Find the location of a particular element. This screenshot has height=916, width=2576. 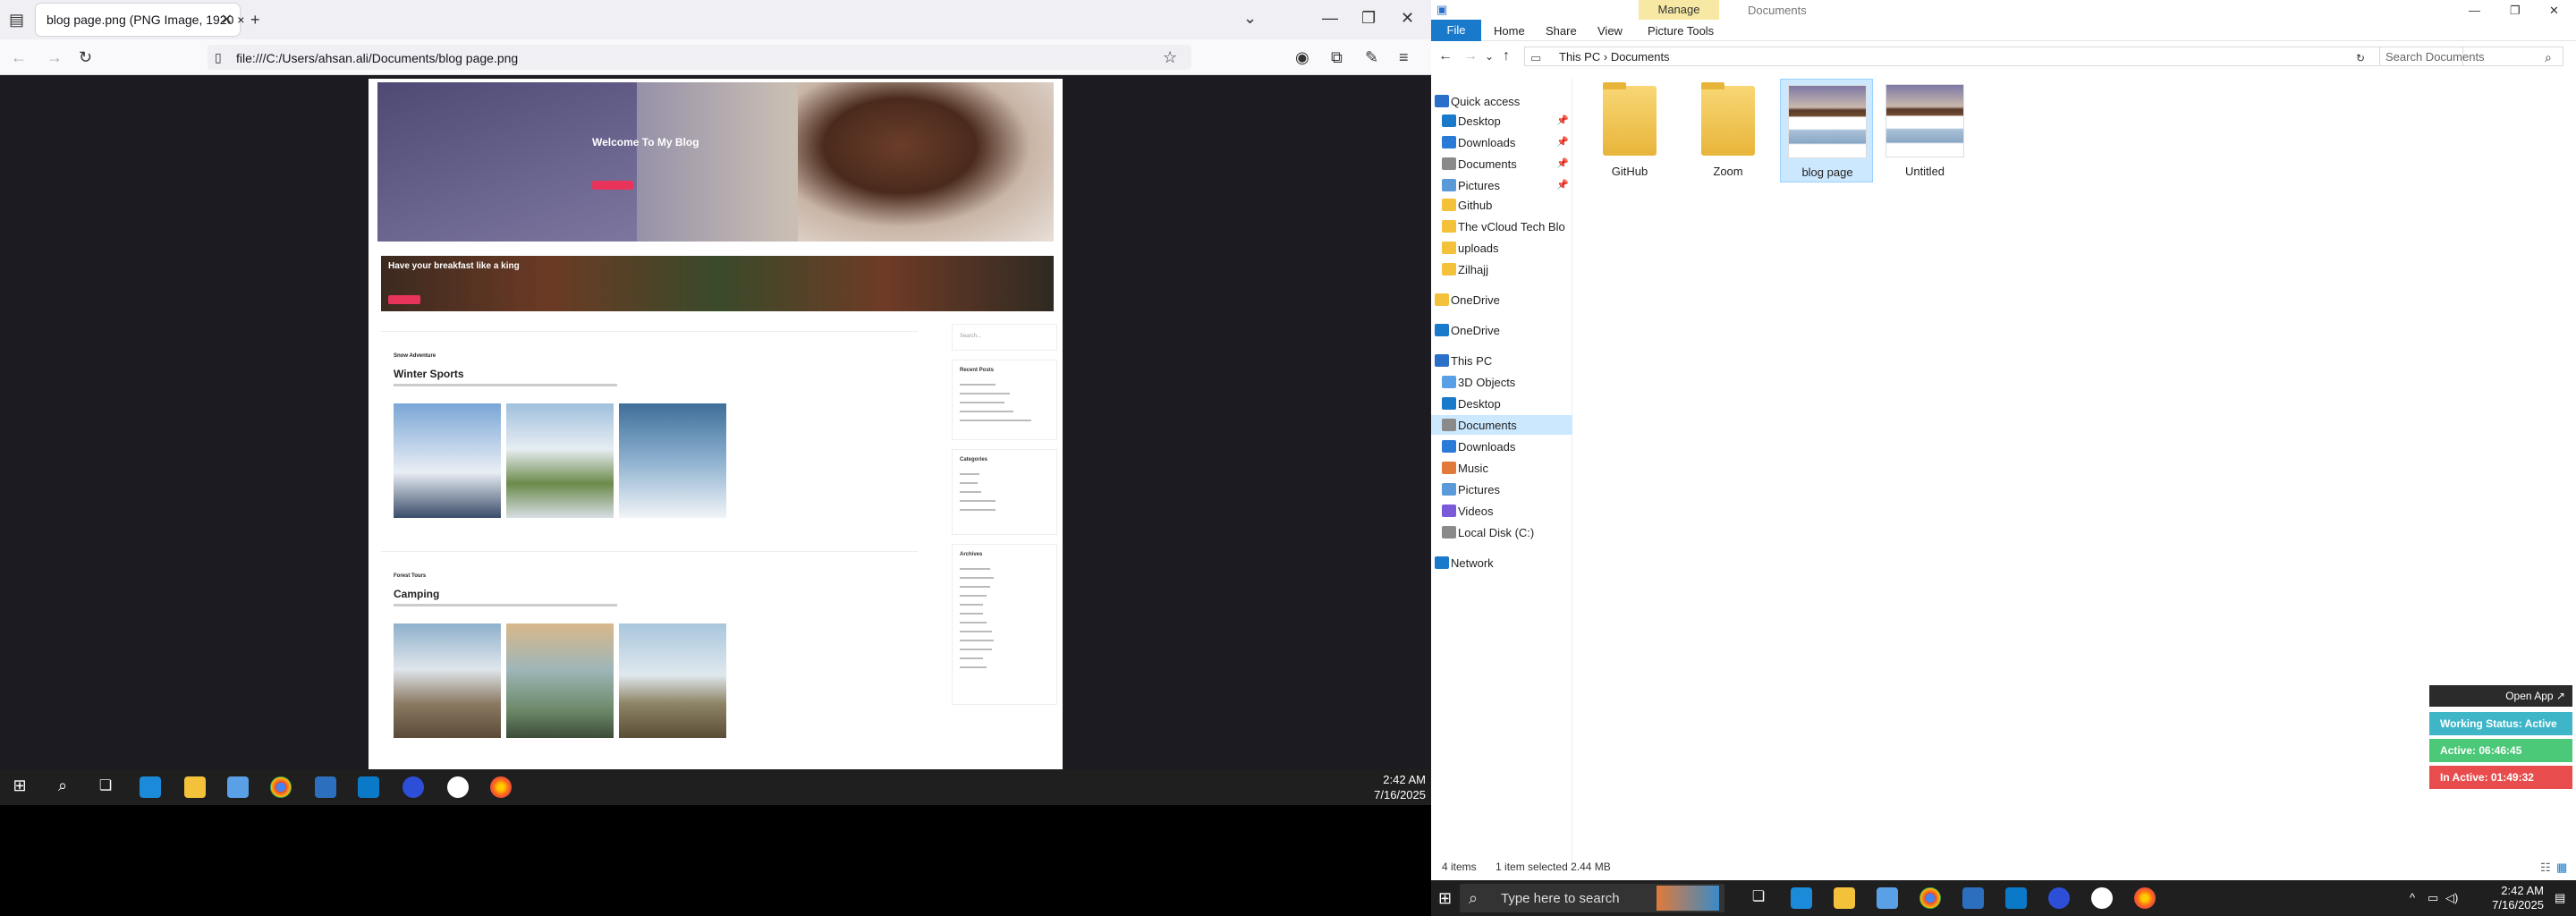

customize-icon: ✎ is located at coordinates (1371, 57).